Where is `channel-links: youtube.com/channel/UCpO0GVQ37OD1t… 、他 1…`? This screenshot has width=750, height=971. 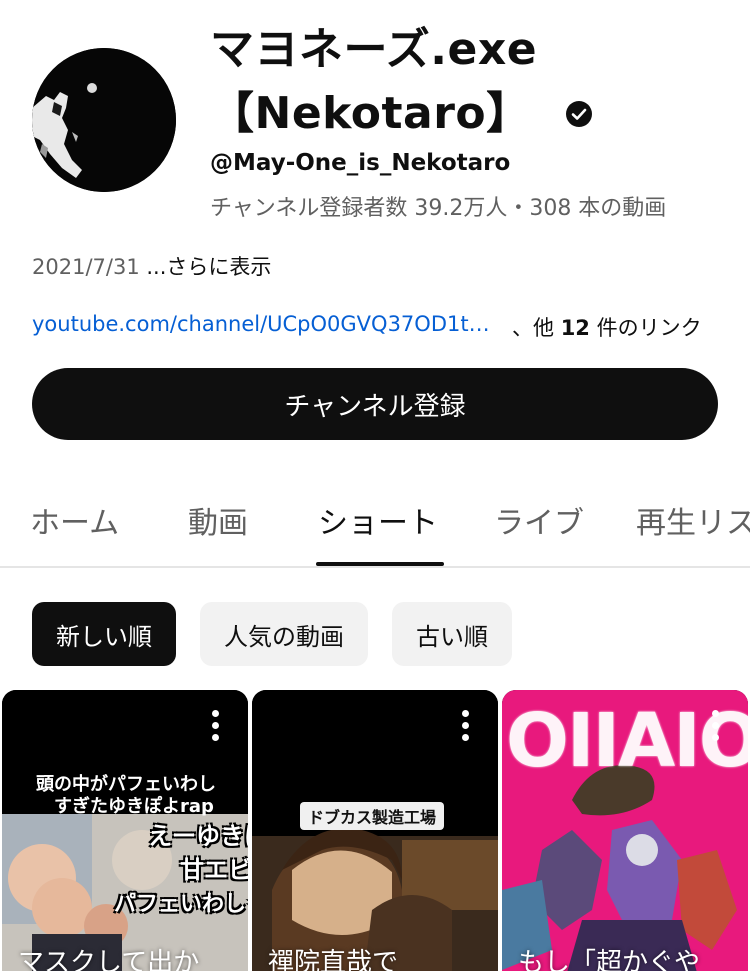 channel-links: youtube.com/channel/UCpO0GVQ37OD1t… 、他 1… is located at coordinates (367, 327).